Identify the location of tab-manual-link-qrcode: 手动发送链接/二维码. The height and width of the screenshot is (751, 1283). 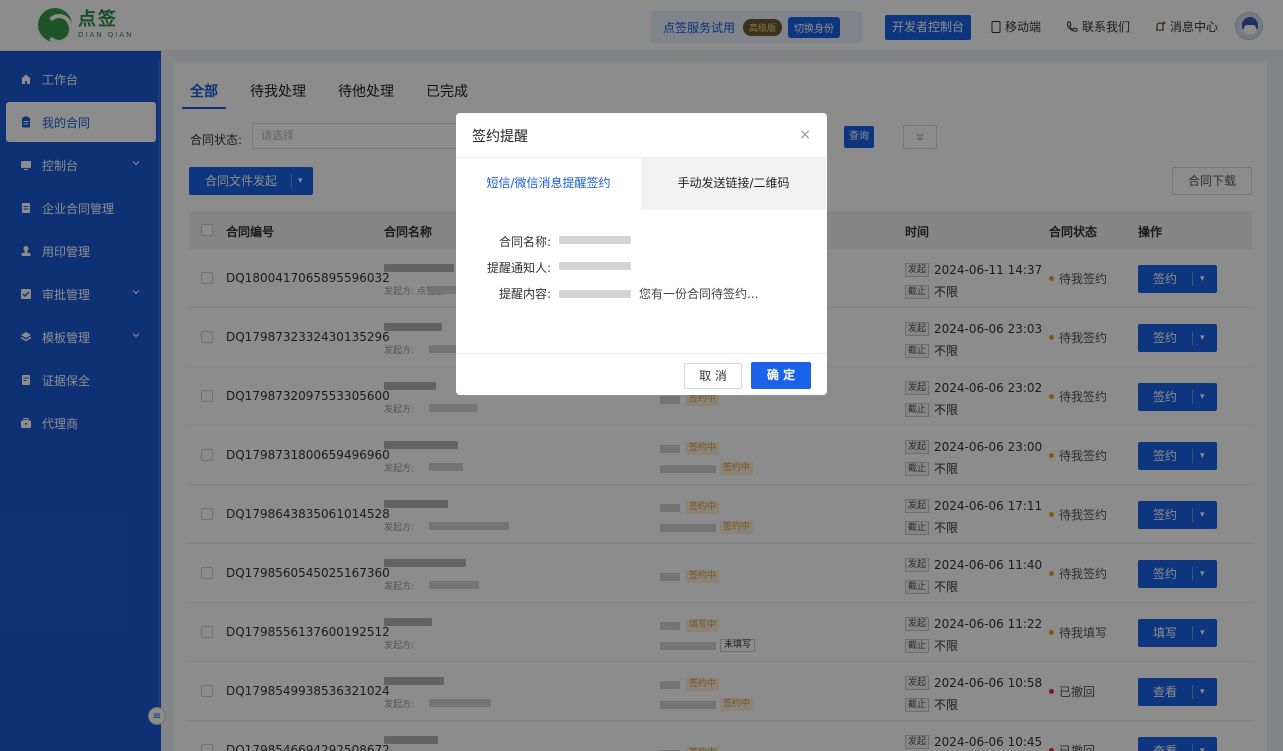
(733, 184).